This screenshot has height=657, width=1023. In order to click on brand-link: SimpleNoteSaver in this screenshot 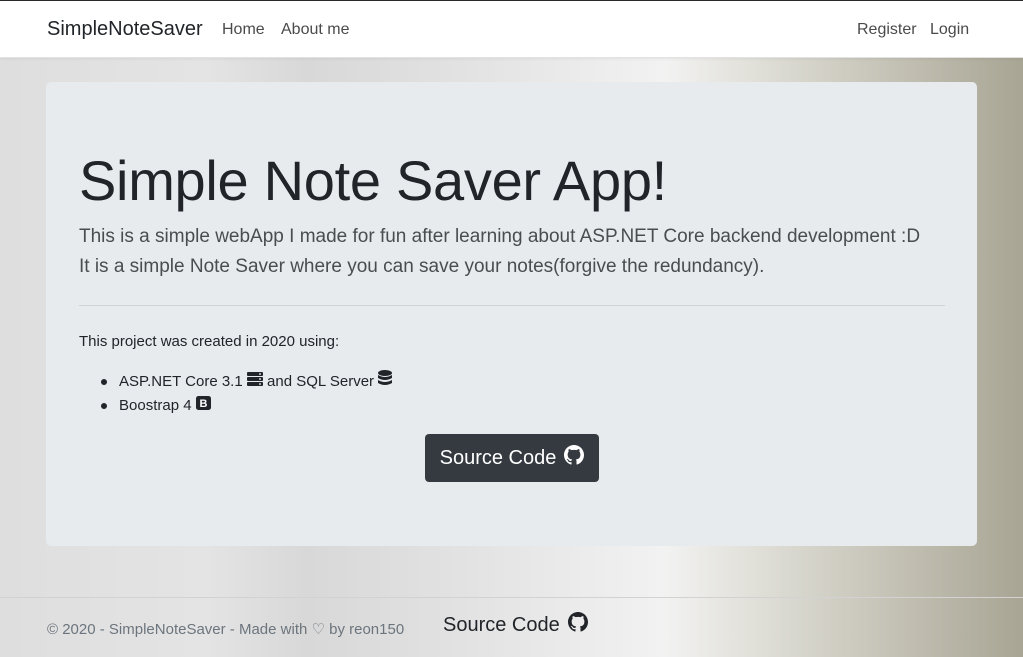, I will do `click(125, 29)`.